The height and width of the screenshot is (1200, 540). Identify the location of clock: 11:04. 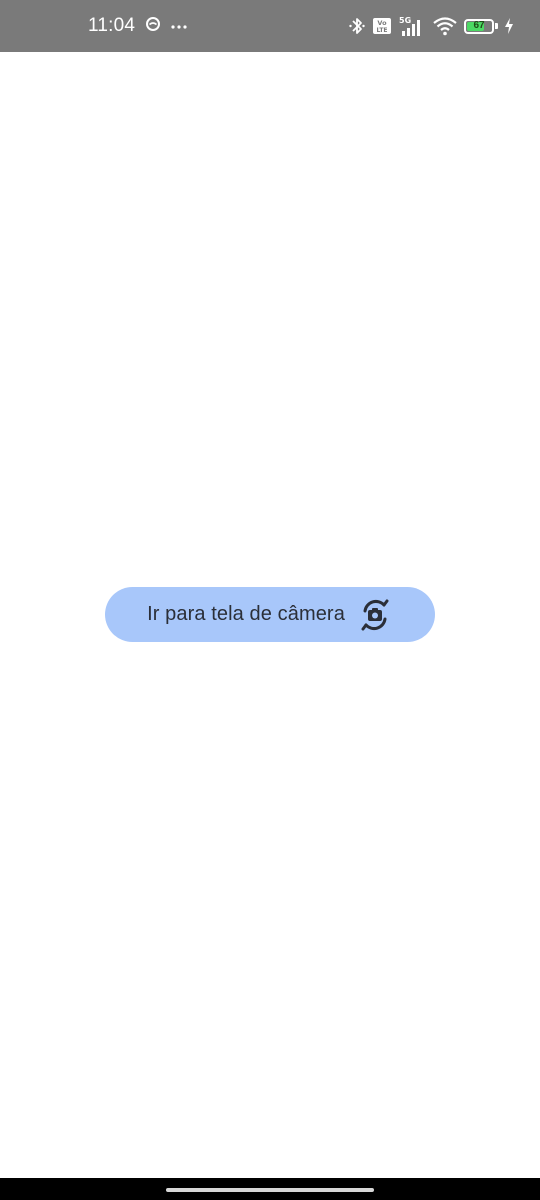
(112, 25).